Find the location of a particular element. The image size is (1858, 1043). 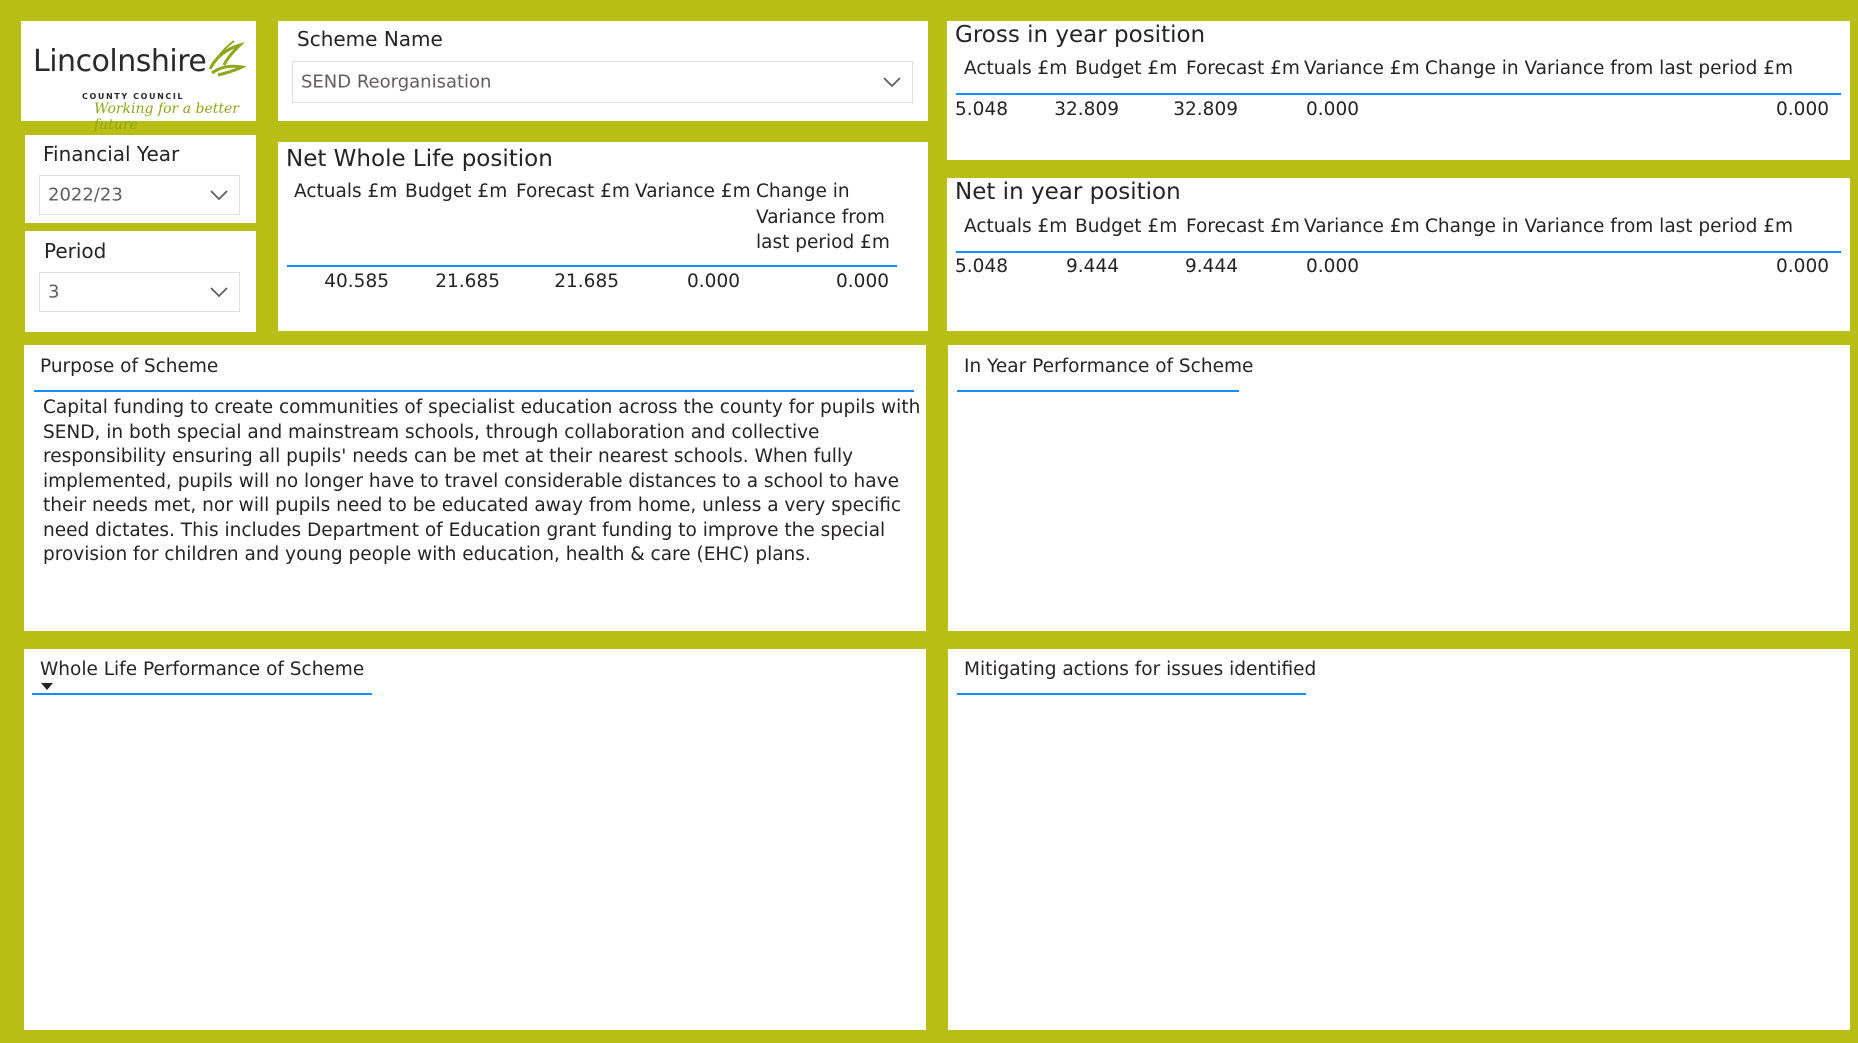

logo-tagline: Working for a better future is located at coordinates (166, 117).